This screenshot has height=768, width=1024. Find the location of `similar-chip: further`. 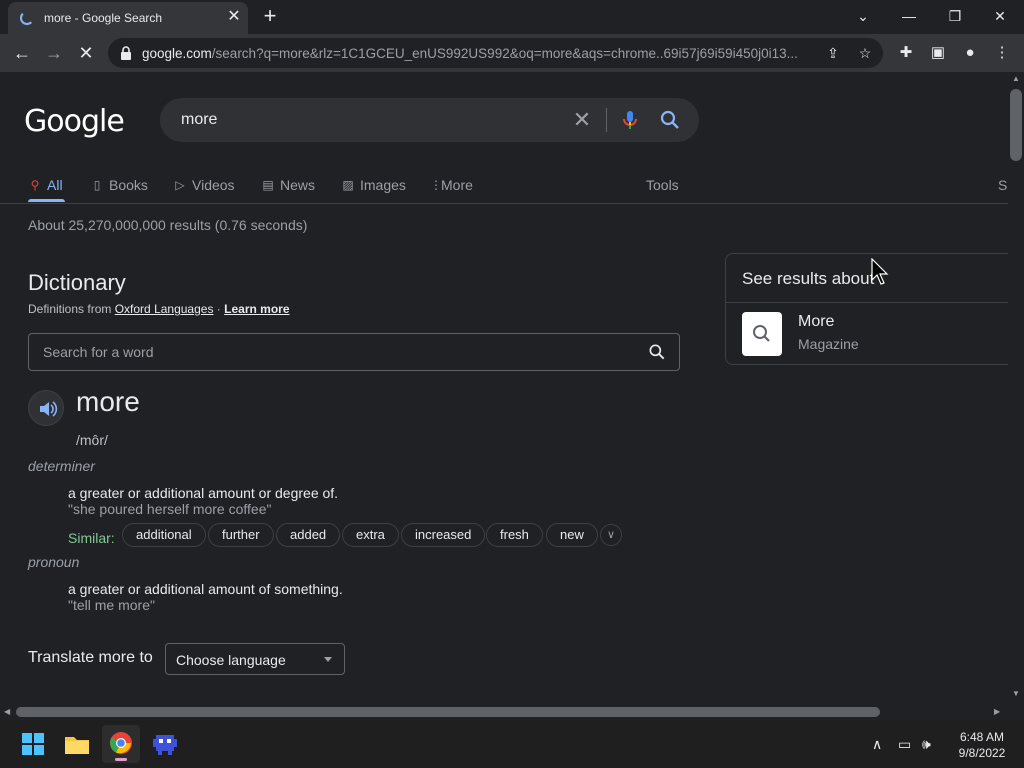

similar-chip: further is located at coordinates (241, 535).